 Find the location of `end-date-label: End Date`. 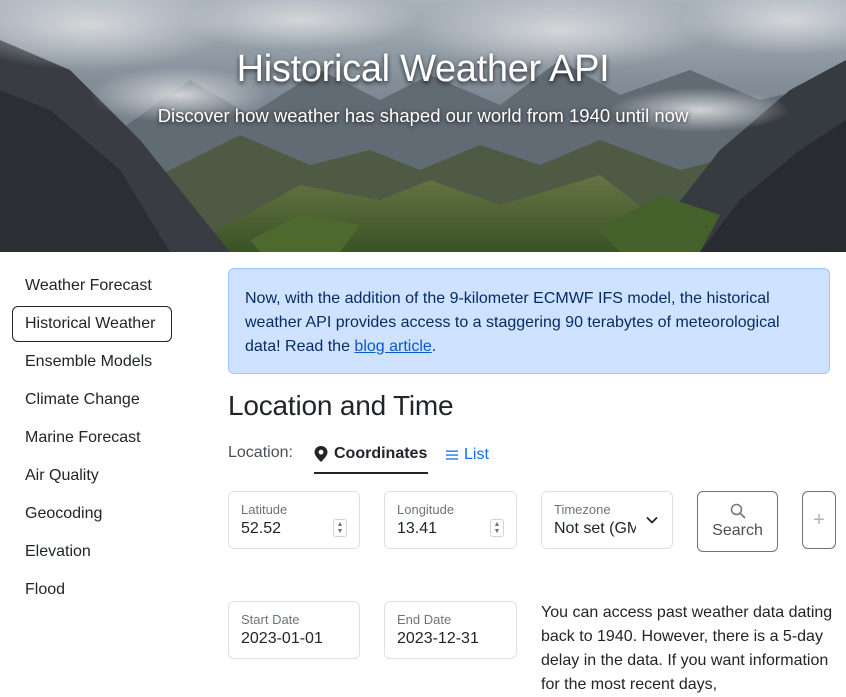

end-date-label: End Date is located at coordinates (424, 619).